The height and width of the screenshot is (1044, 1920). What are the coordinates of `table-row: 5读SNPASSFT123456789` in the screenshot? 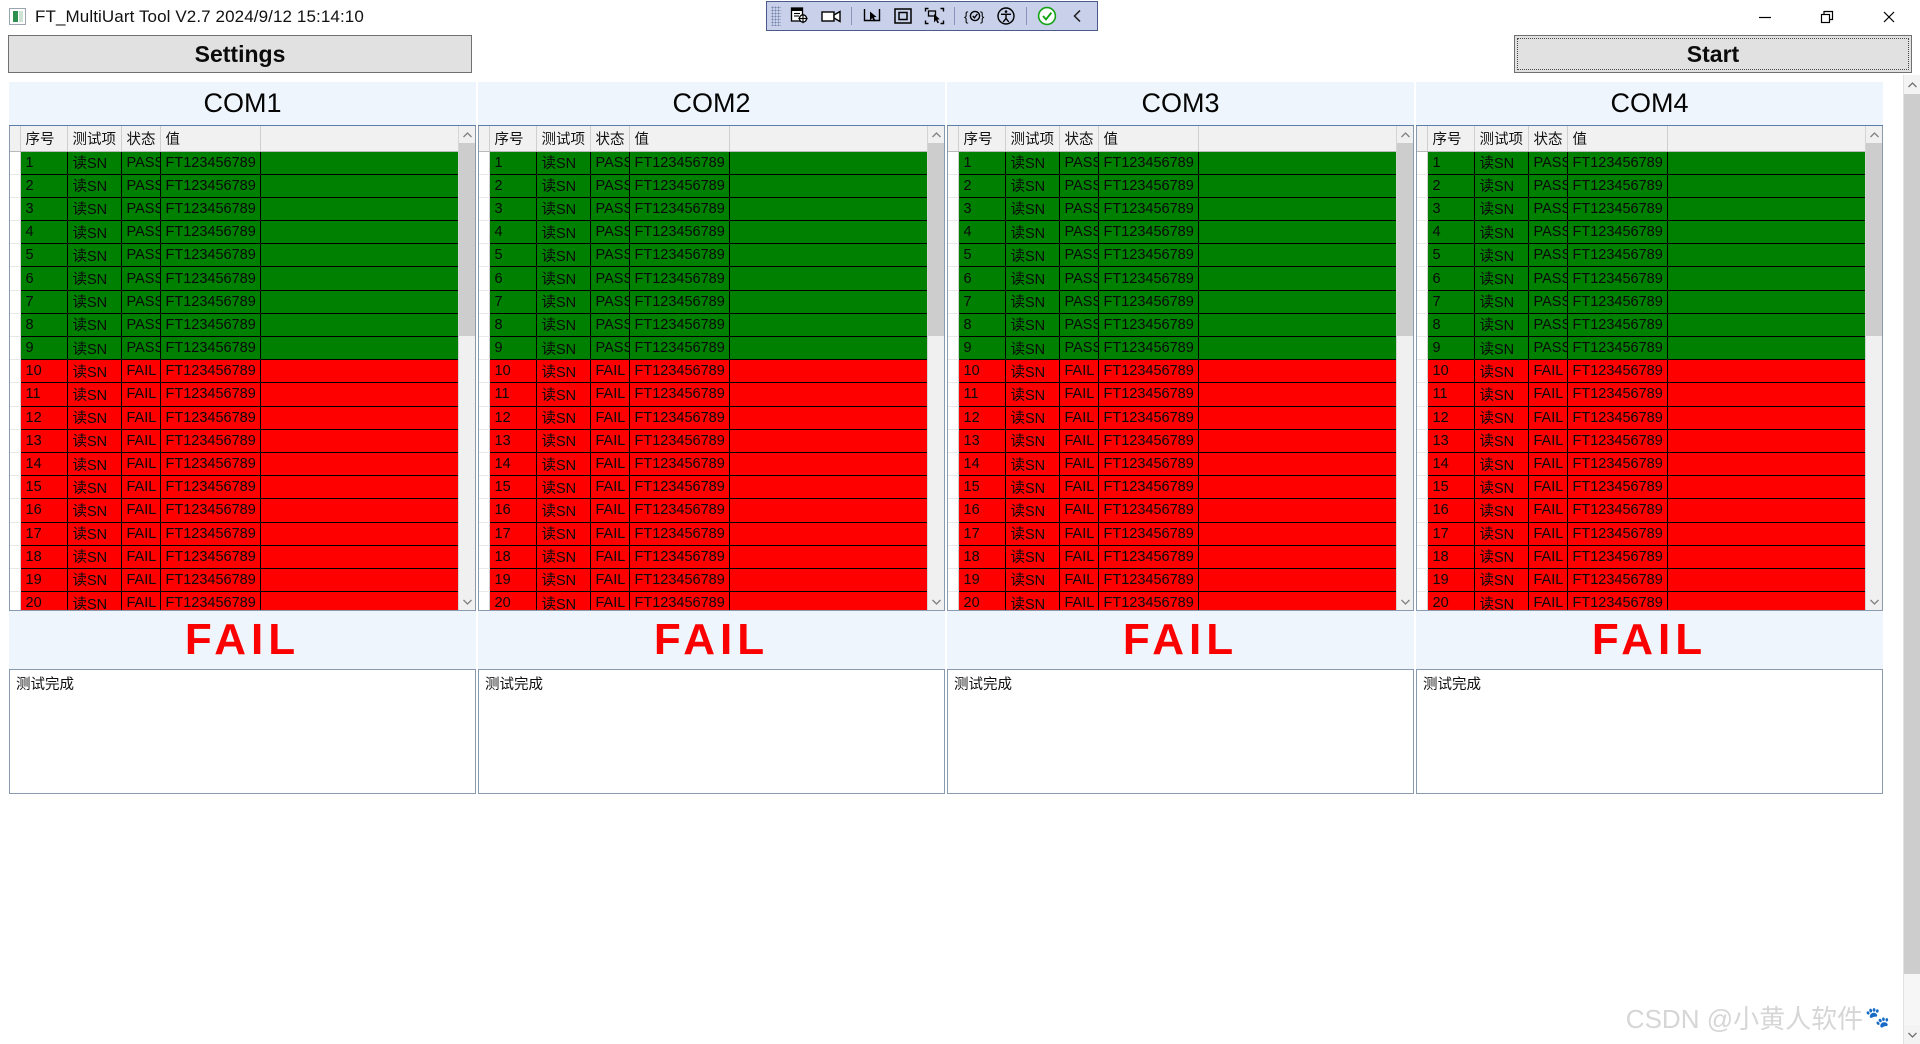 It's located at (242, 255).